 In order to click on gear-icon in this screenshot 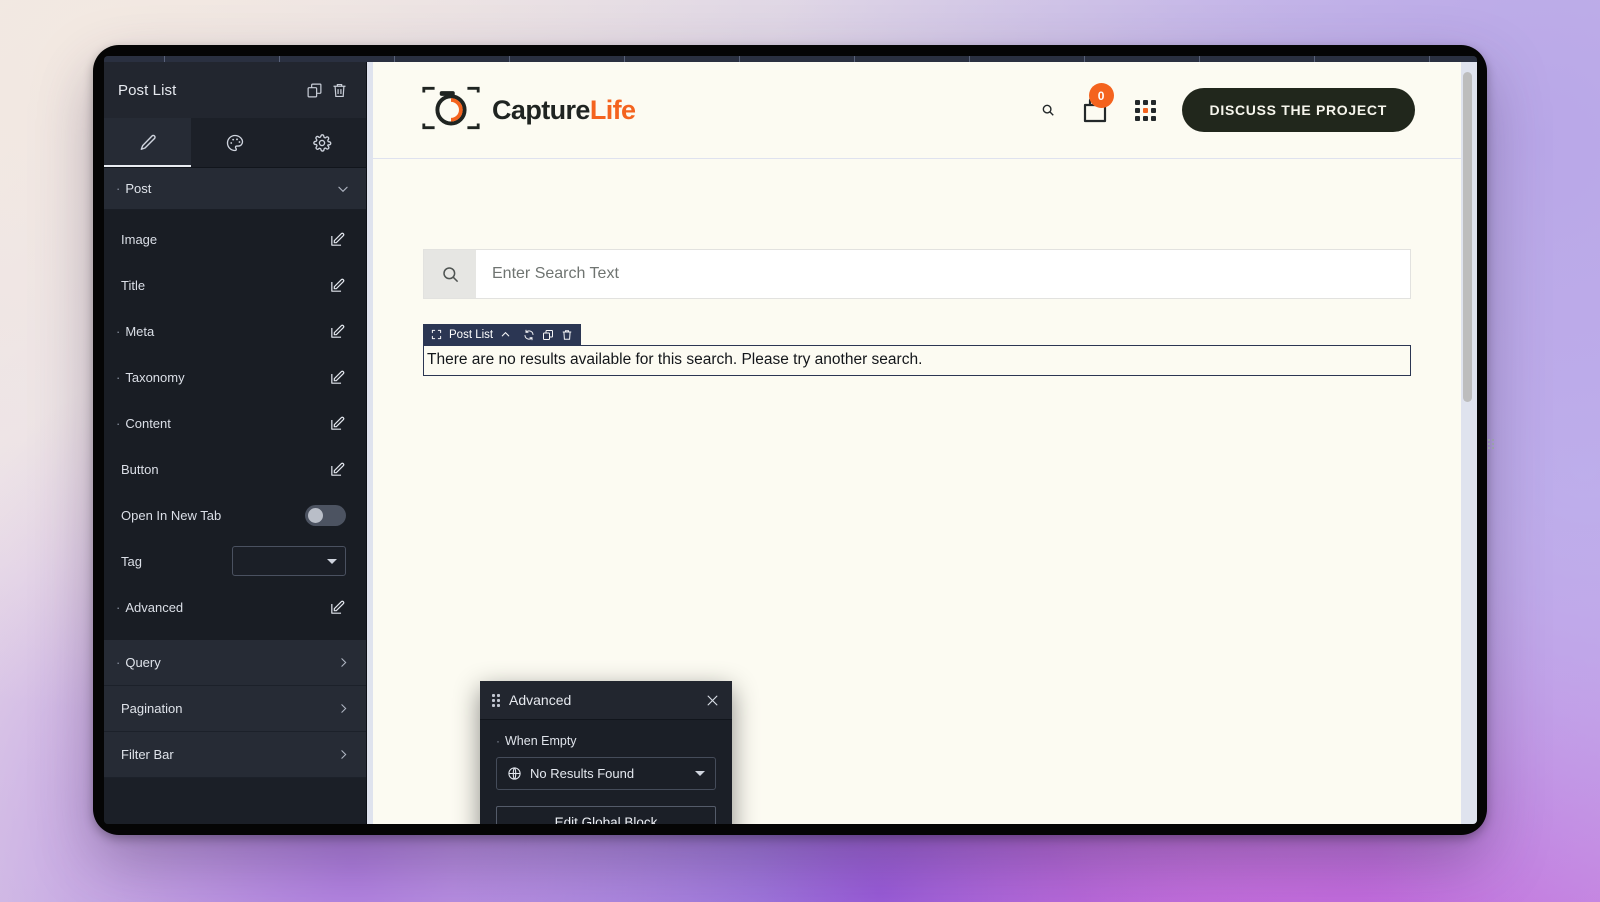, I will do `click(322, 142)`.